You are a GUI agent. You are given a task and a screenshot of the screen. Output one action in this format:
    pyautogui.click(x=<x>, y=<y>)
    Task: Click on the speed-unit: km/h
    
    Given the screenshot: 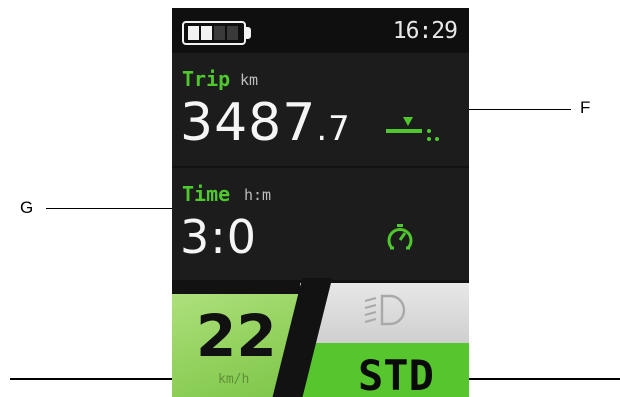 What is the action you would take?
    pyautogui.click(x=234, y=379)
    